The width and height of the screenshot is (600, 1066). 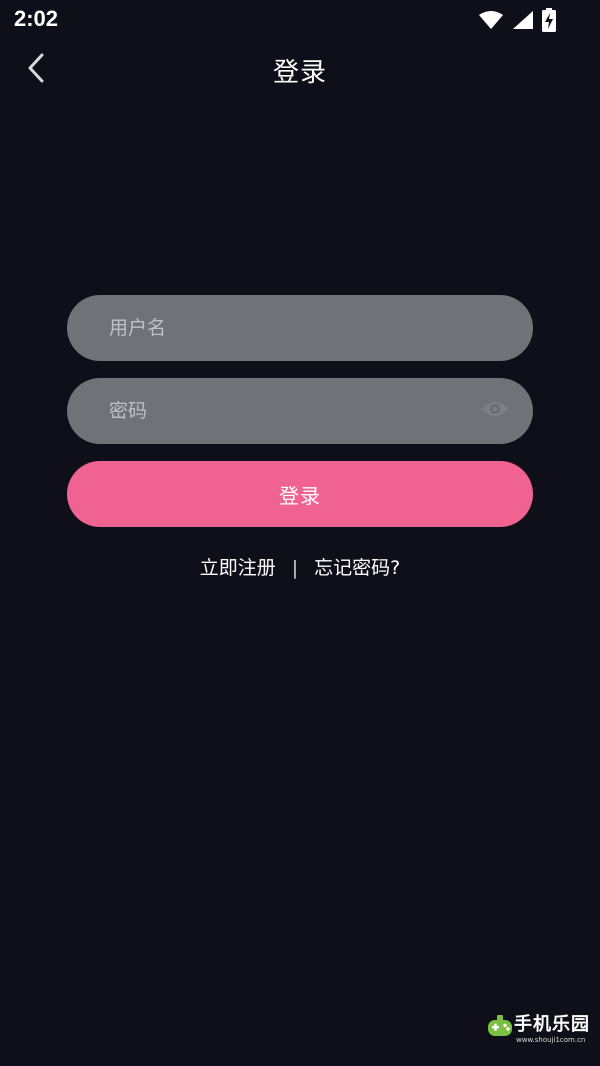 What do you see at coordinates (491, 20) in the screenshot?
I see `wifi-icon` at bounding box center [491, 20].